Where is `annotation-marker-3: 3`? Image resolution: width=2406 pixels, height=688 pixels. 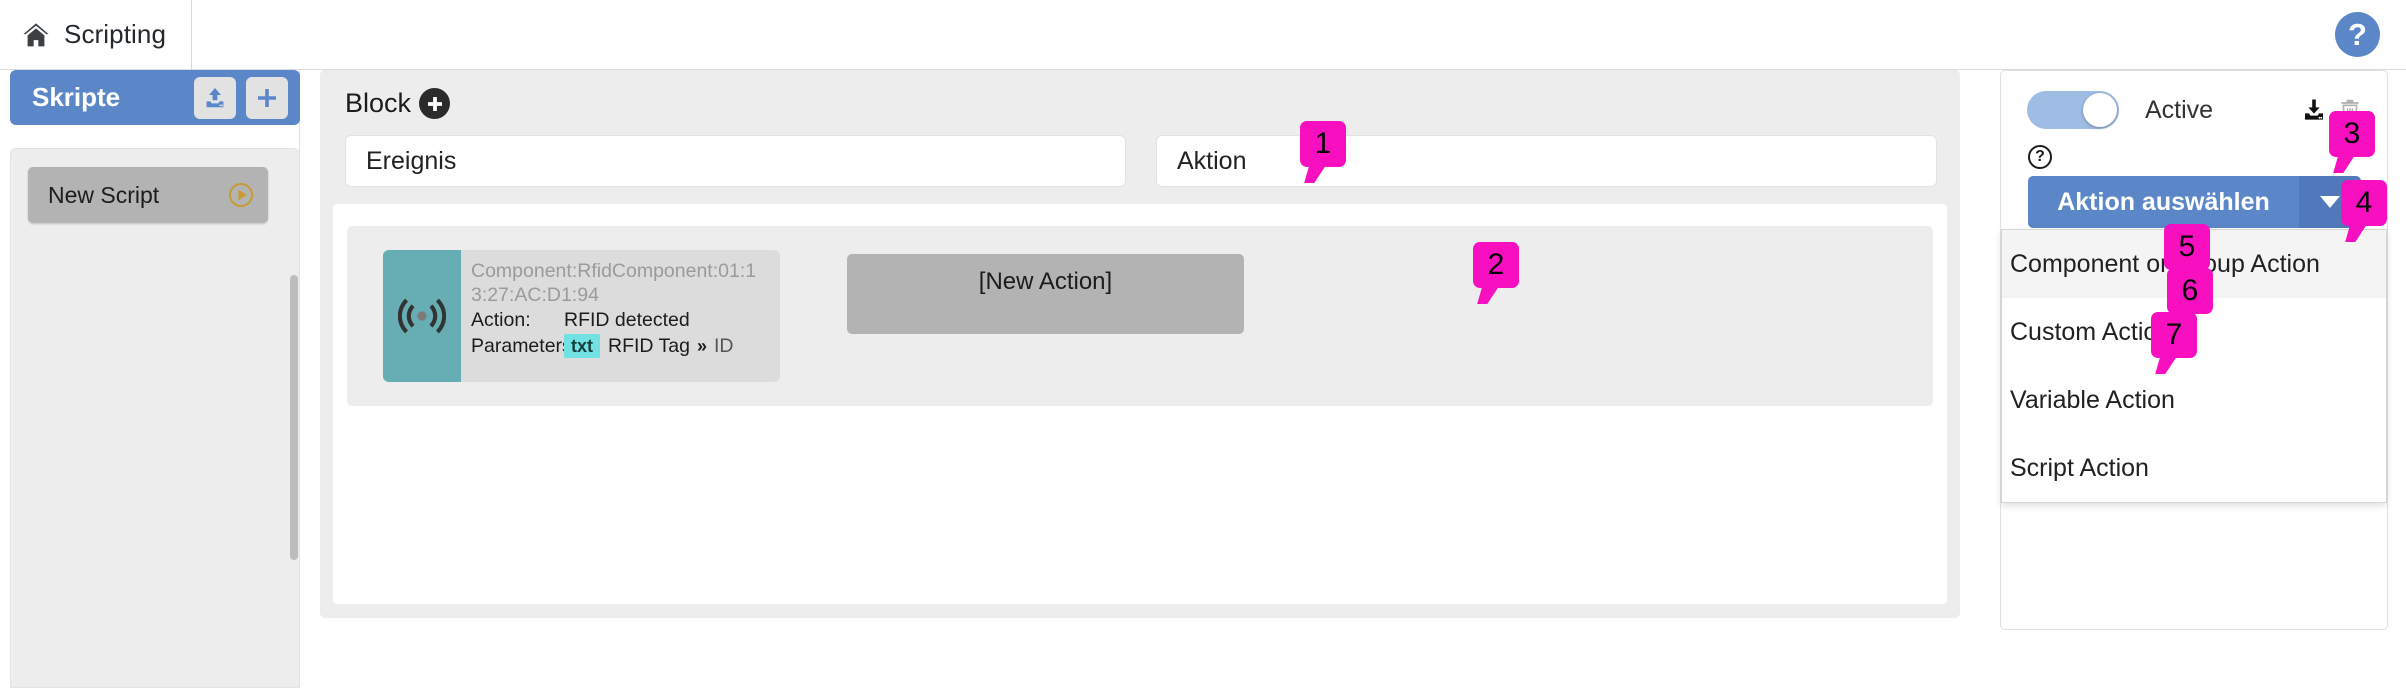
annotation-marker-3: 3 is located at coordinates (2352, 134).